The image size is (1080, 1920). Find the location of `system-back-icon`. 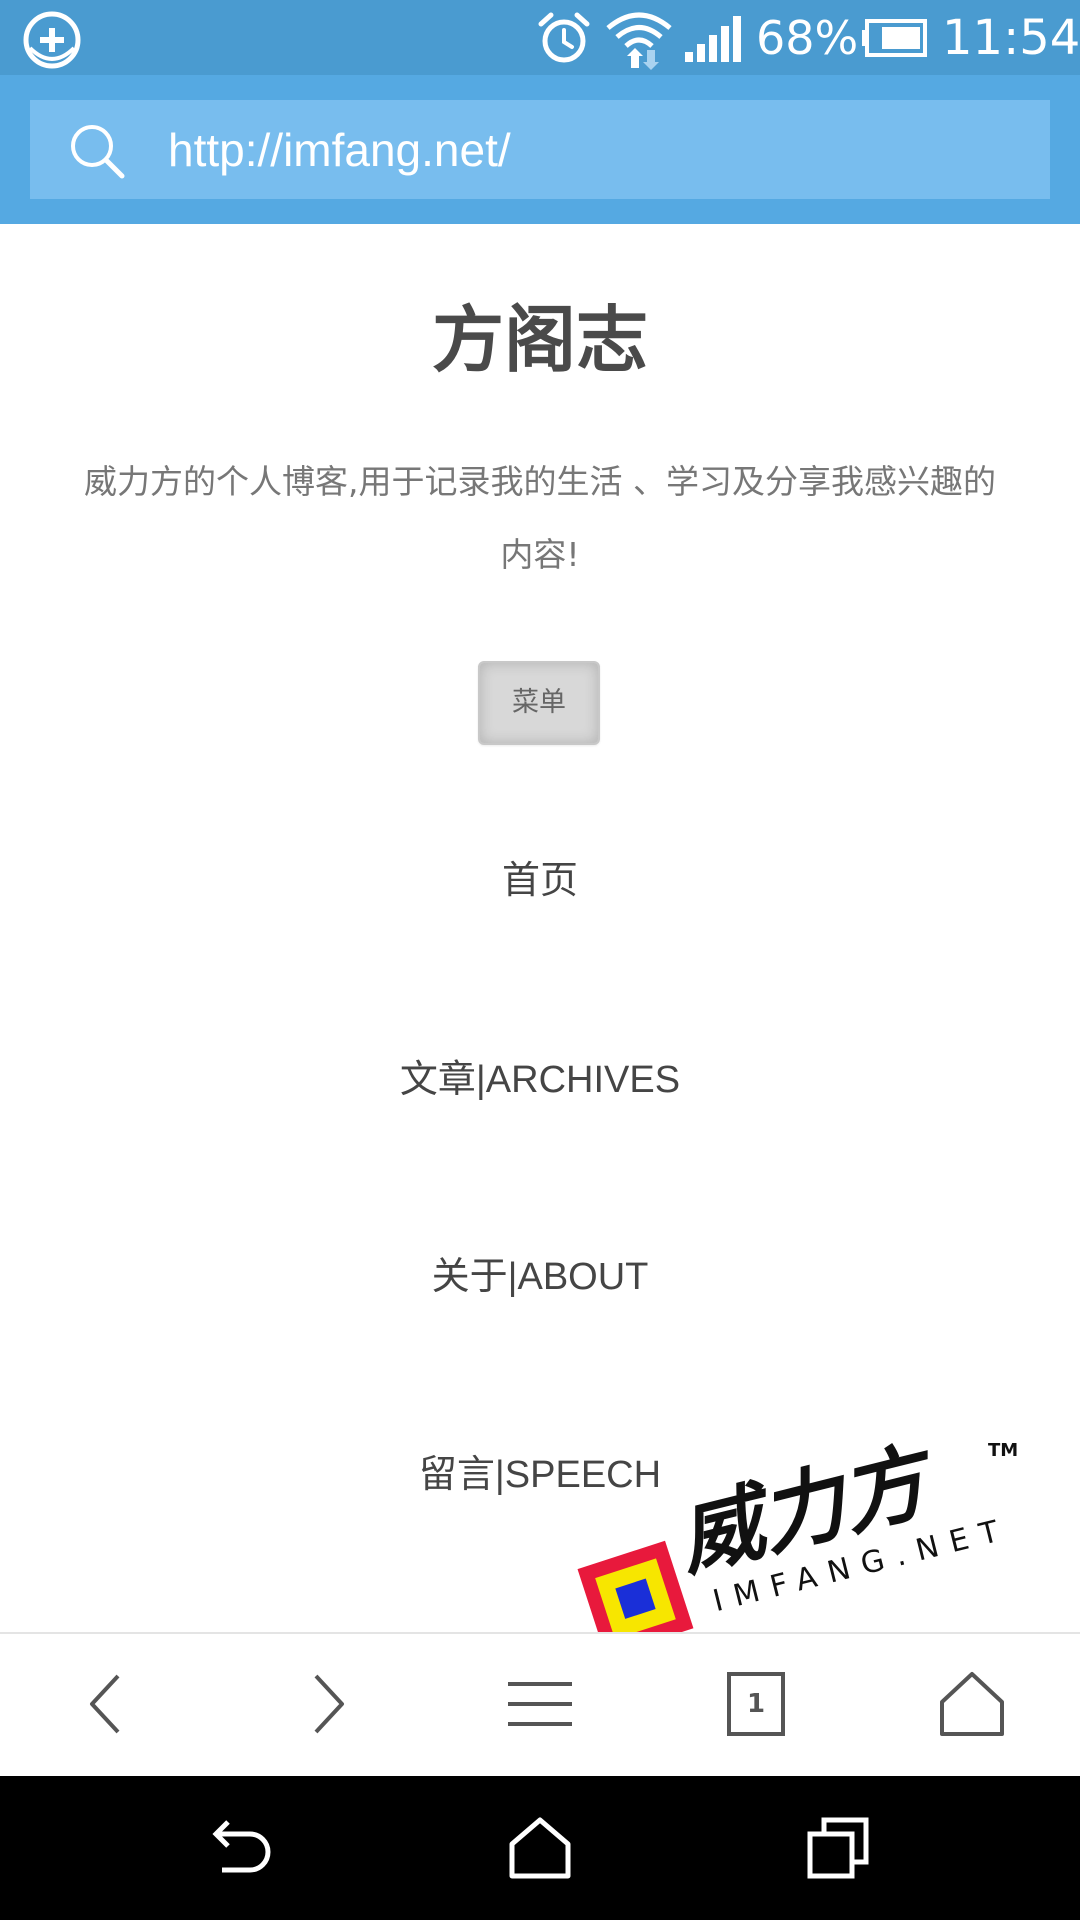

system-back-icon is located at coordinates (240, 1848).